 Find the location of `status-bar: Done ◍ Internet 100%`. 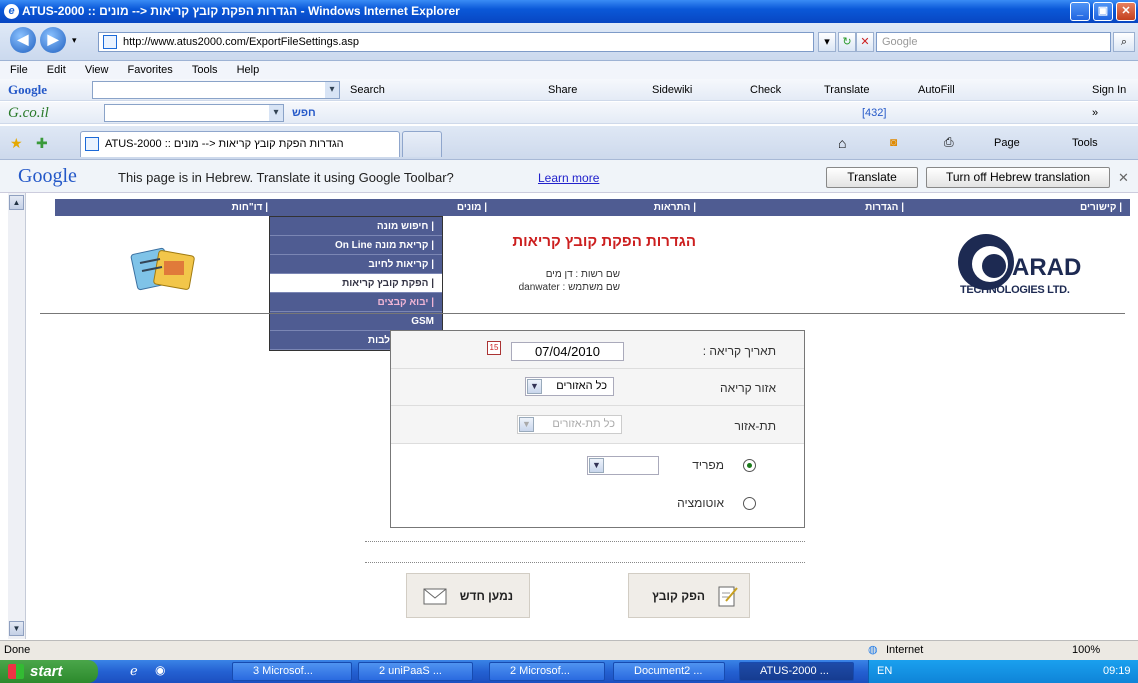

status-bar: Done ◍ Internet 100% is located at coordinates (569, 650).